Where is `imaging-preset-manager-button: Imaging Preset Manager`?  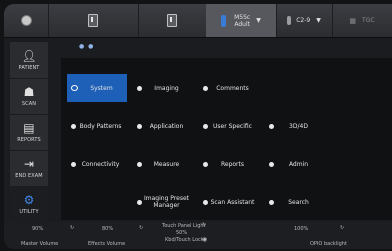
imaging-preset-manager-button: Imaging Preset Manager is located at coordinates (163, 202).